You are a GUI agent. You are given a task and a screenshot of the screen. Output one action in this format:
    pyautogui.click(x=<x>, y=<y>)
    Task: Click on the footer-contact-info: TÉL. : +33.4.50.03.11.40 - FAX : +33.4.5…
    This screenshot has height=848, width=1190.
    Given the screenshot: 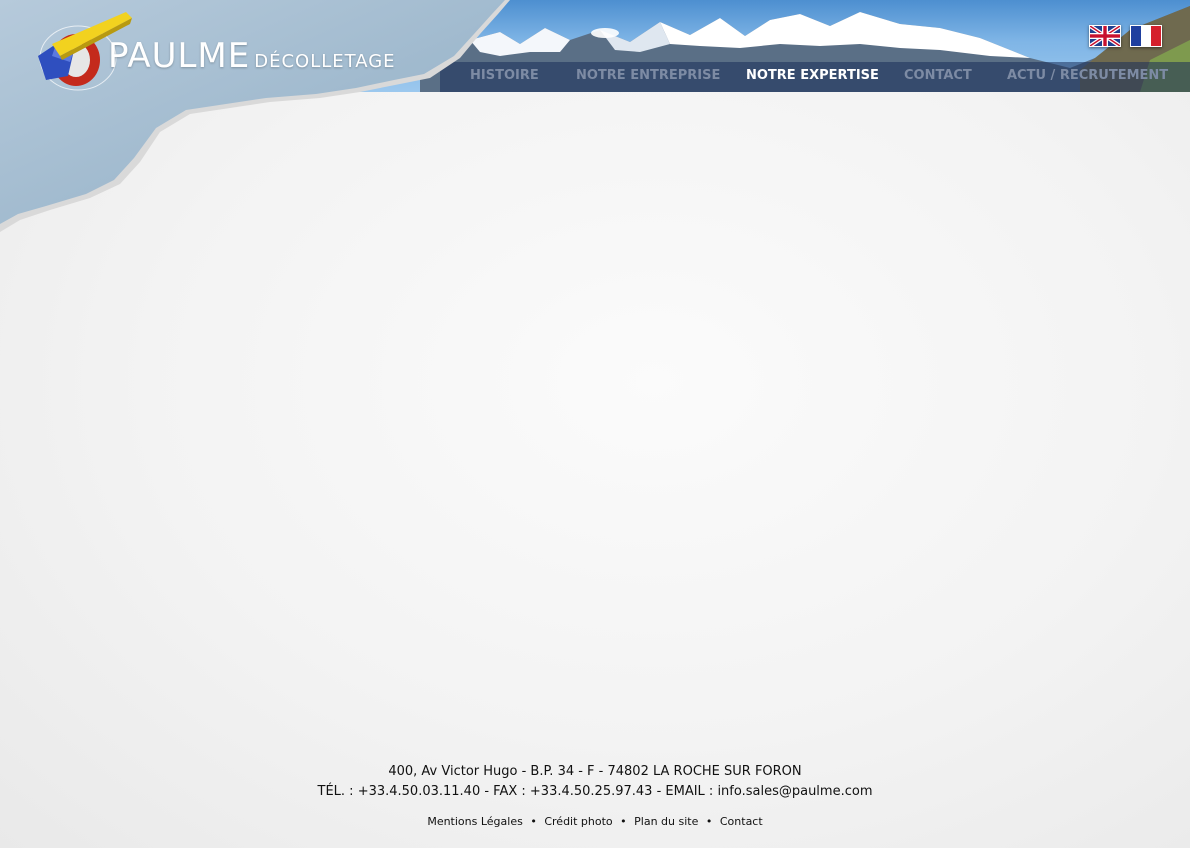 What is the action you would take?
    pyautogui.click(x=595, y=791)
    